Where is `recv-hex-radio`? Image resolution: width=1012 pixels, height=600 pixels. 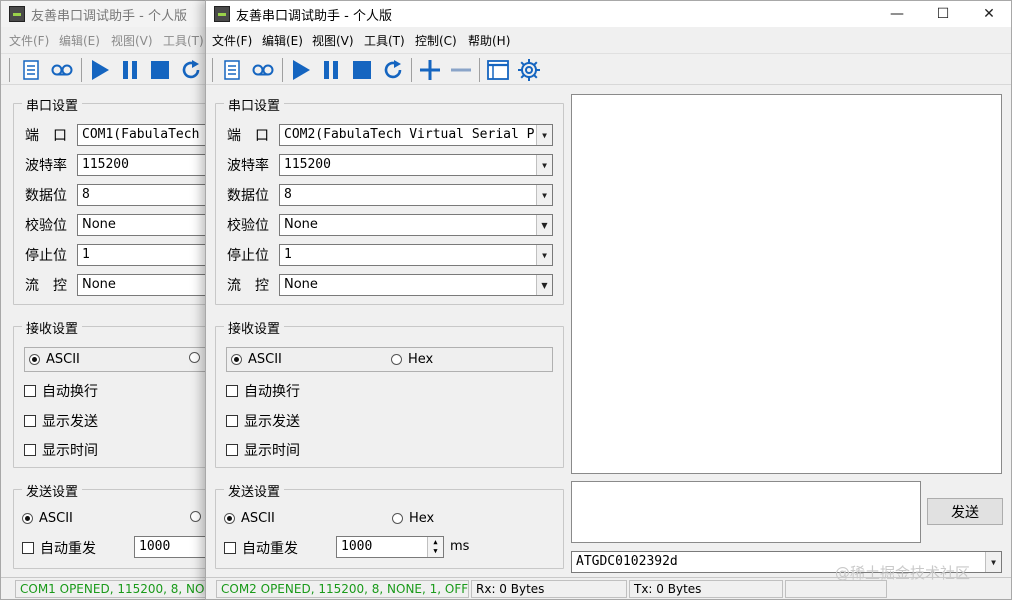 recv-hex-radio is located at coordinates (194, 357).